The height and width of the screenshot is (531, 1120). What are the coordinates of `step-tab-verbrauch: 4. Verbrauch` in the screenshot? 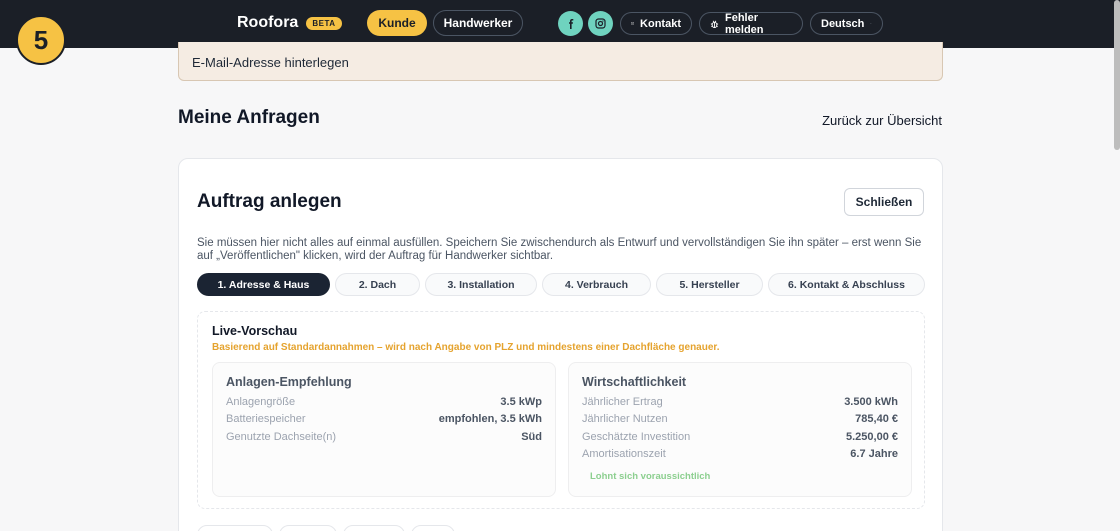 It's located at (596, 284).